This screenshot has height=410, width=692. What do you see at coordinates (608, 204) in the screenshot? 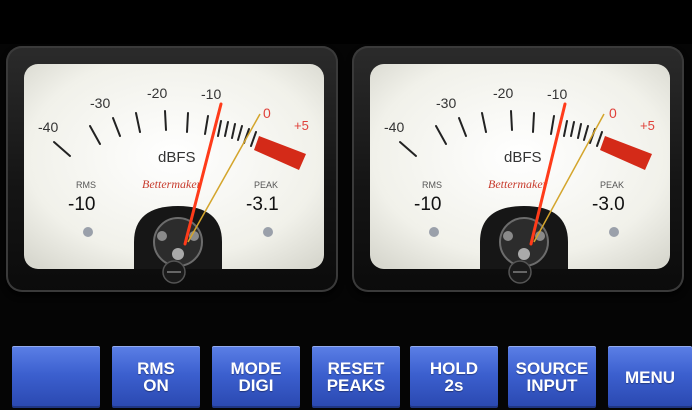
I see `peak-value: -3.0` at bounding box center [608, 204].